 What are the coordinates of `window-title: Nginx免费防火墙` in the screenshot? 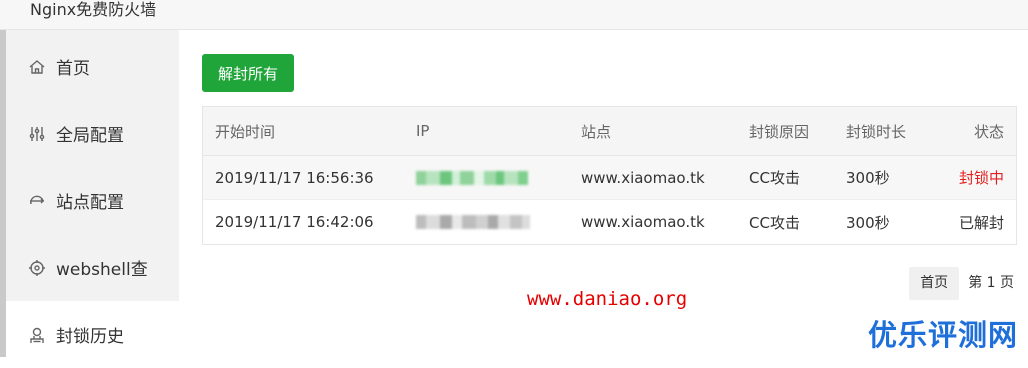 It's located at (93, 9).